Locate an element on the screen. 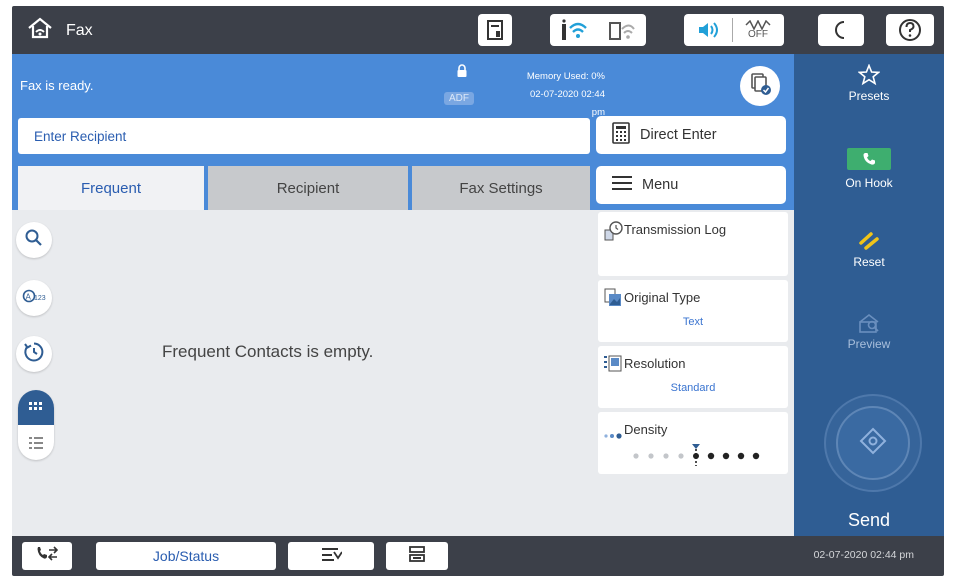  phone-icon is located at coordinates (869, 159).